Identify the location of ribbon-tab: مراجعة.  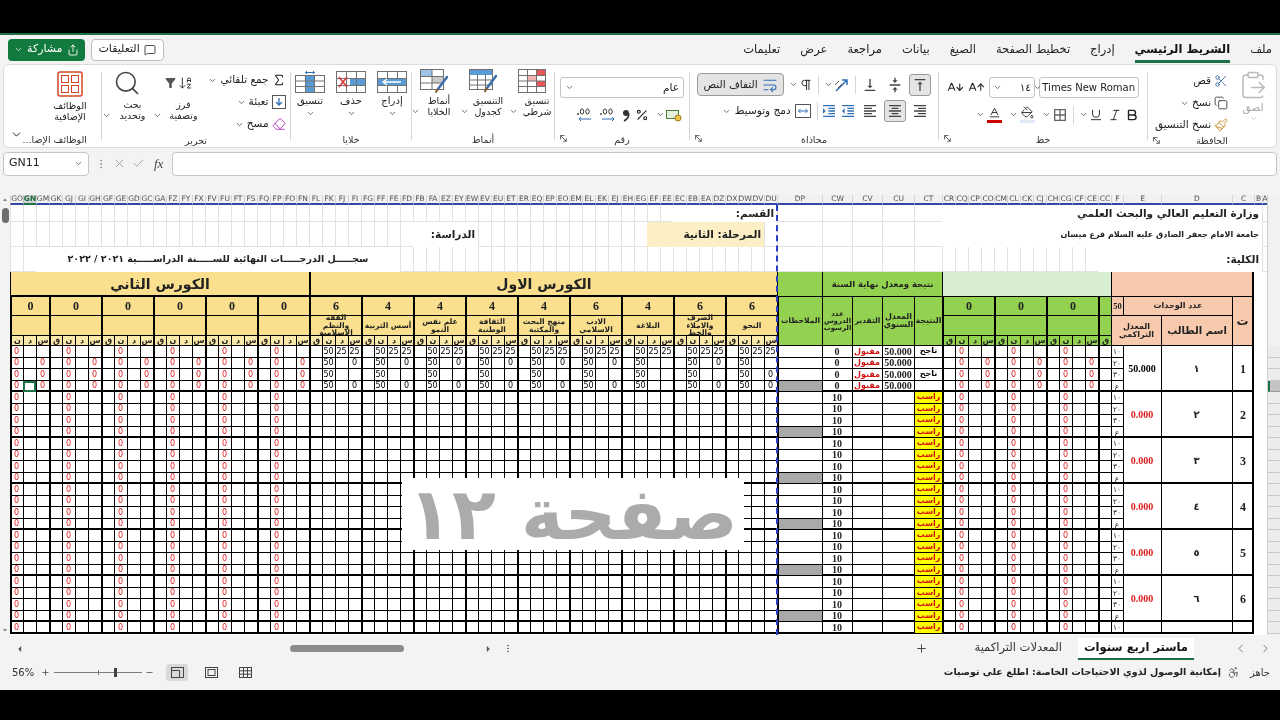
(864, 51).